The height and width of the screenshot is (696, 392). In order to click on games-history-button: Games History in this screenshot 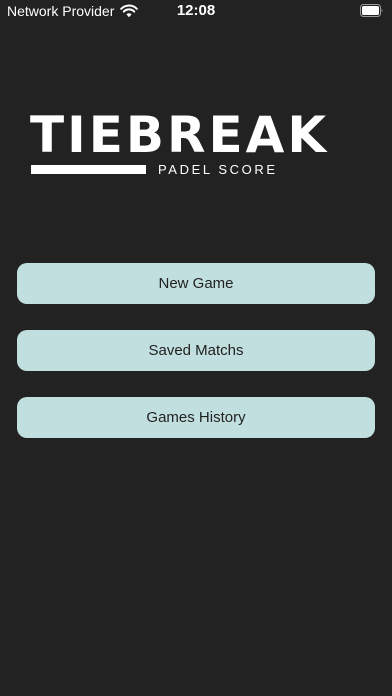, I will do `click(196, 417)`.